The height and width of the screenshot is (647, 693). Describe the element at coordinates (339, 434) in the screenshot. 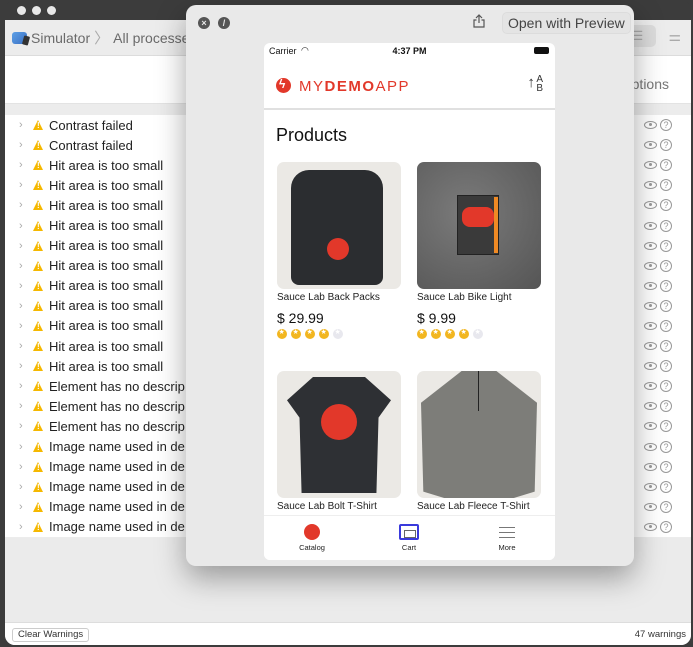

I see `product-image-bolt-tshirt` at that location.